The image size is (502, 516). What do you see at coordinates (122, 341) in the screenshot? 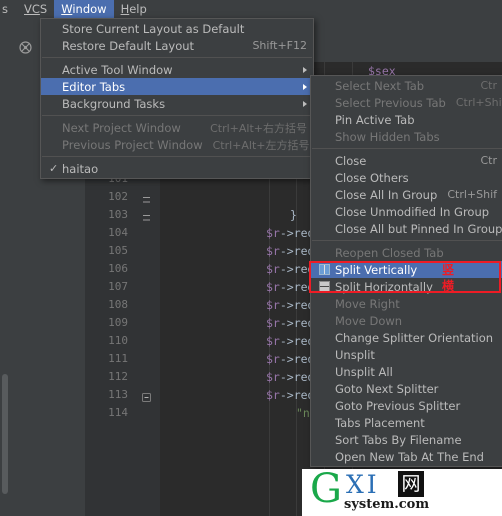
I see `line-number: 110` at bounding box center [122, 341].